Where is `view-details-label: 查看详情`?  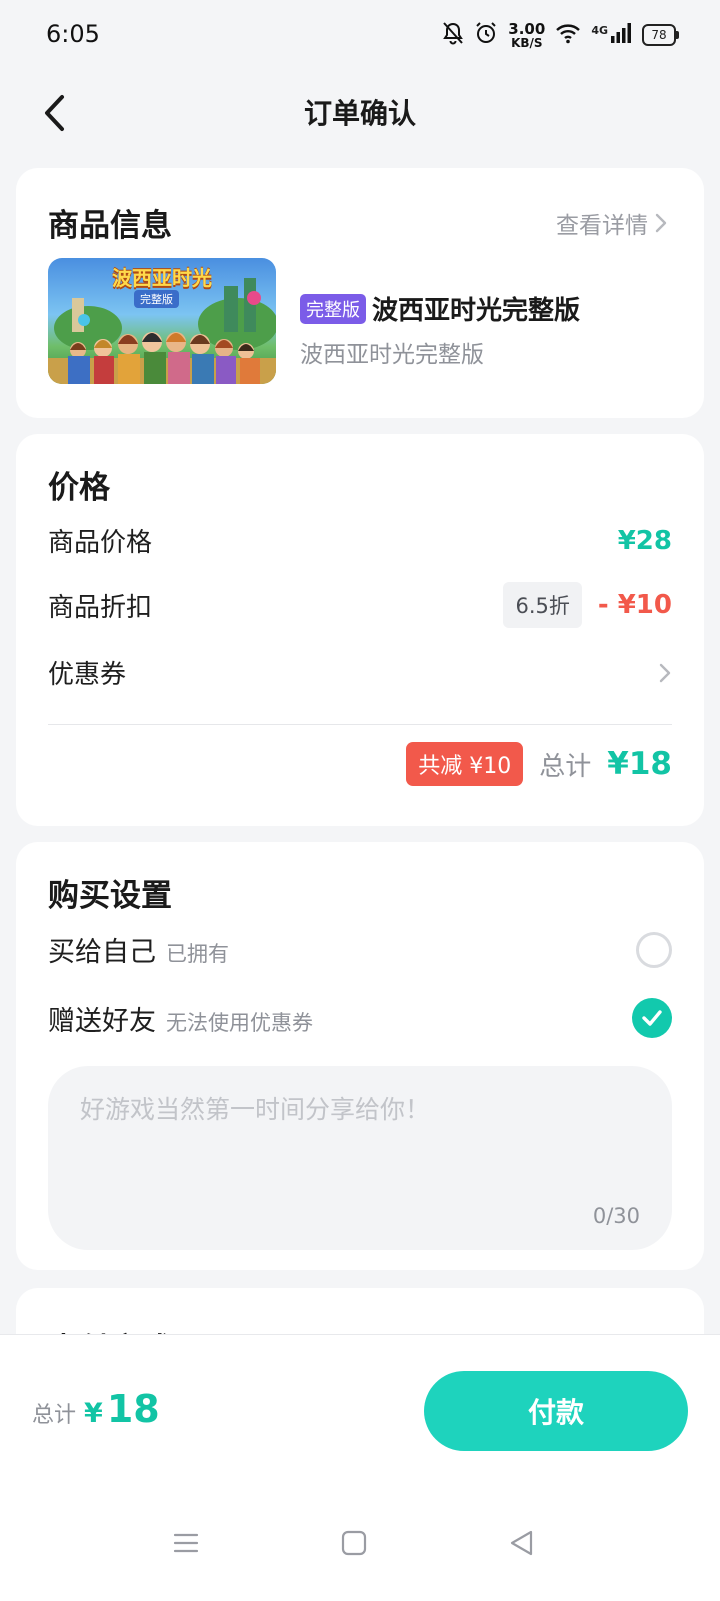 view-details-label: 查看详情 is located at coordinates (602, 226).